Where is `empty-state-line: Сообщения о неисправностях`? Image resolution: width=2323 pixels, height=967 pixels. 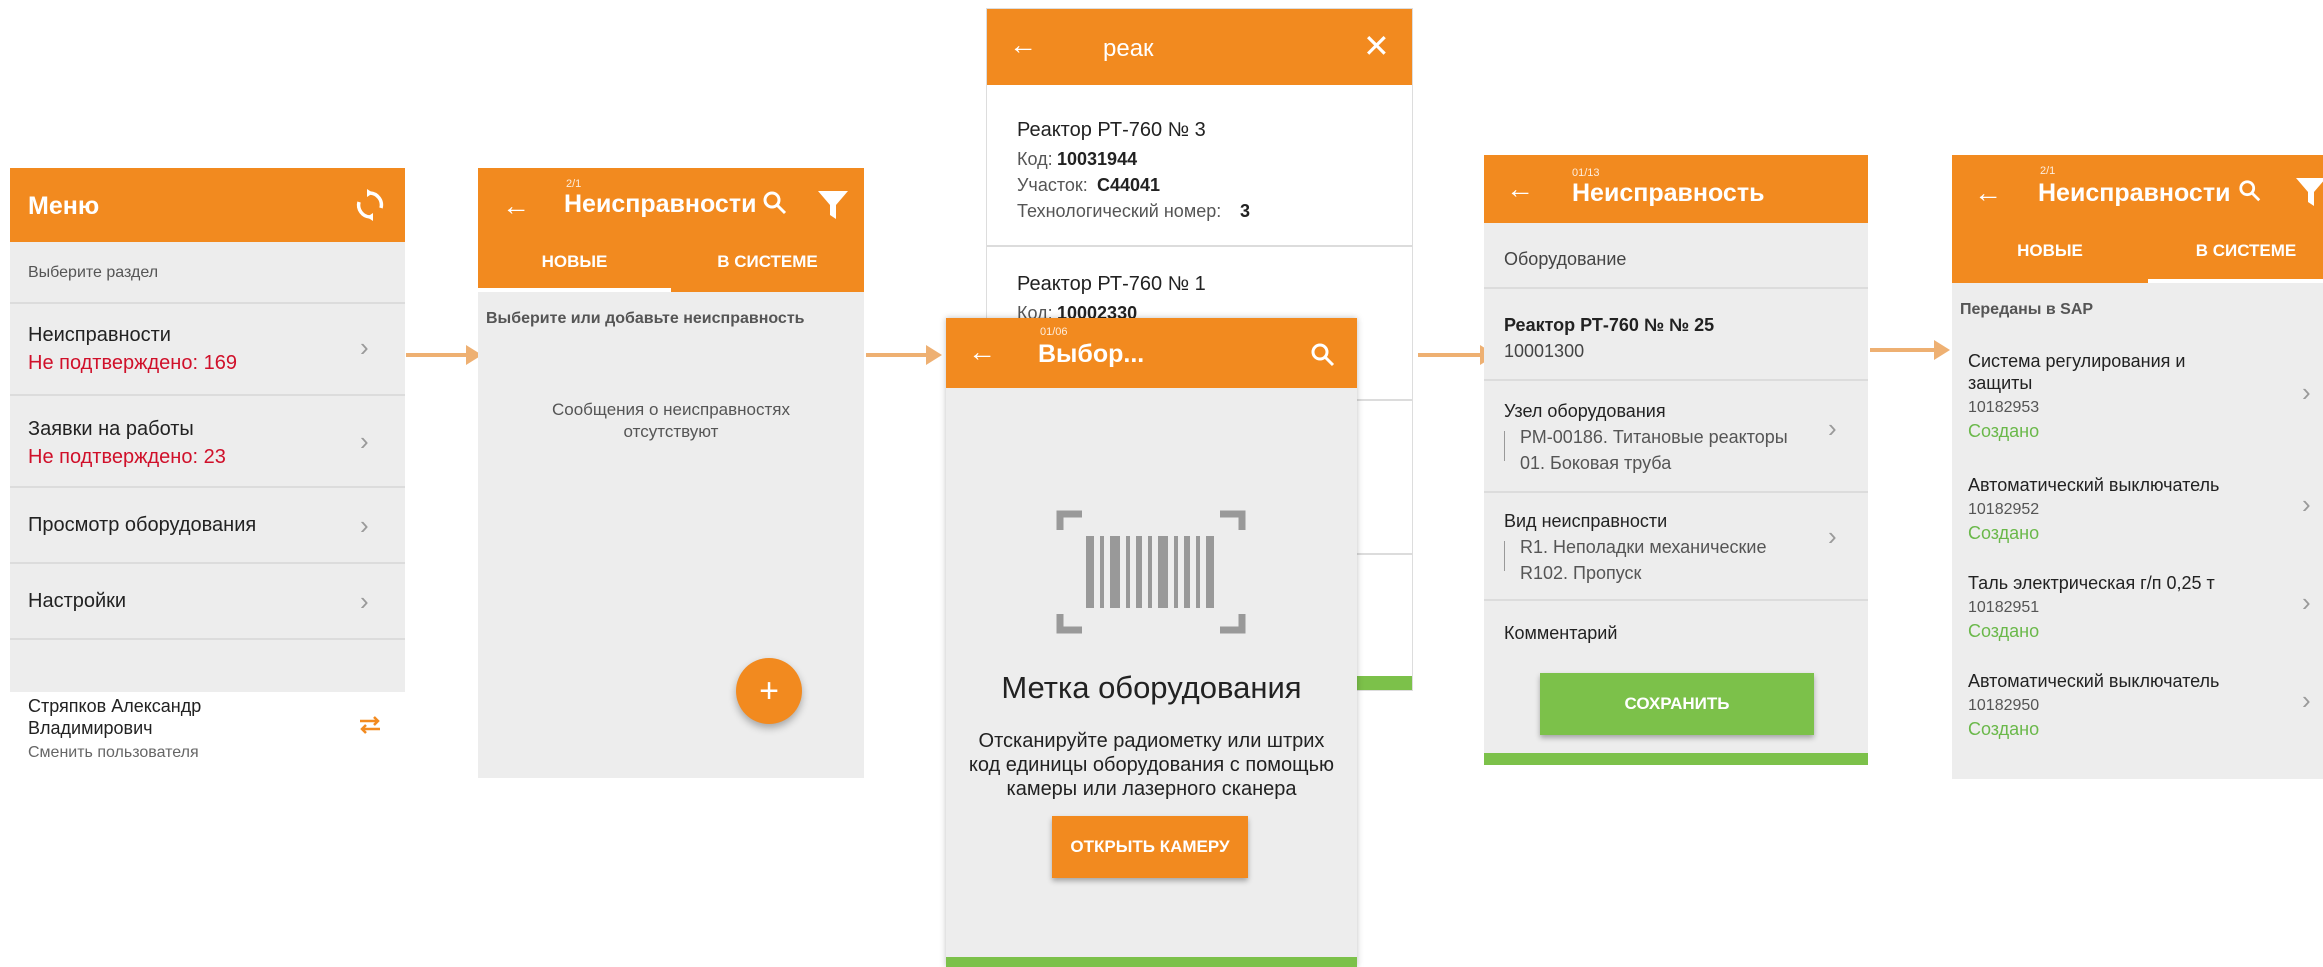
empty-state-line: Сообщения о неисправностях is located at coordinates (671, 409).